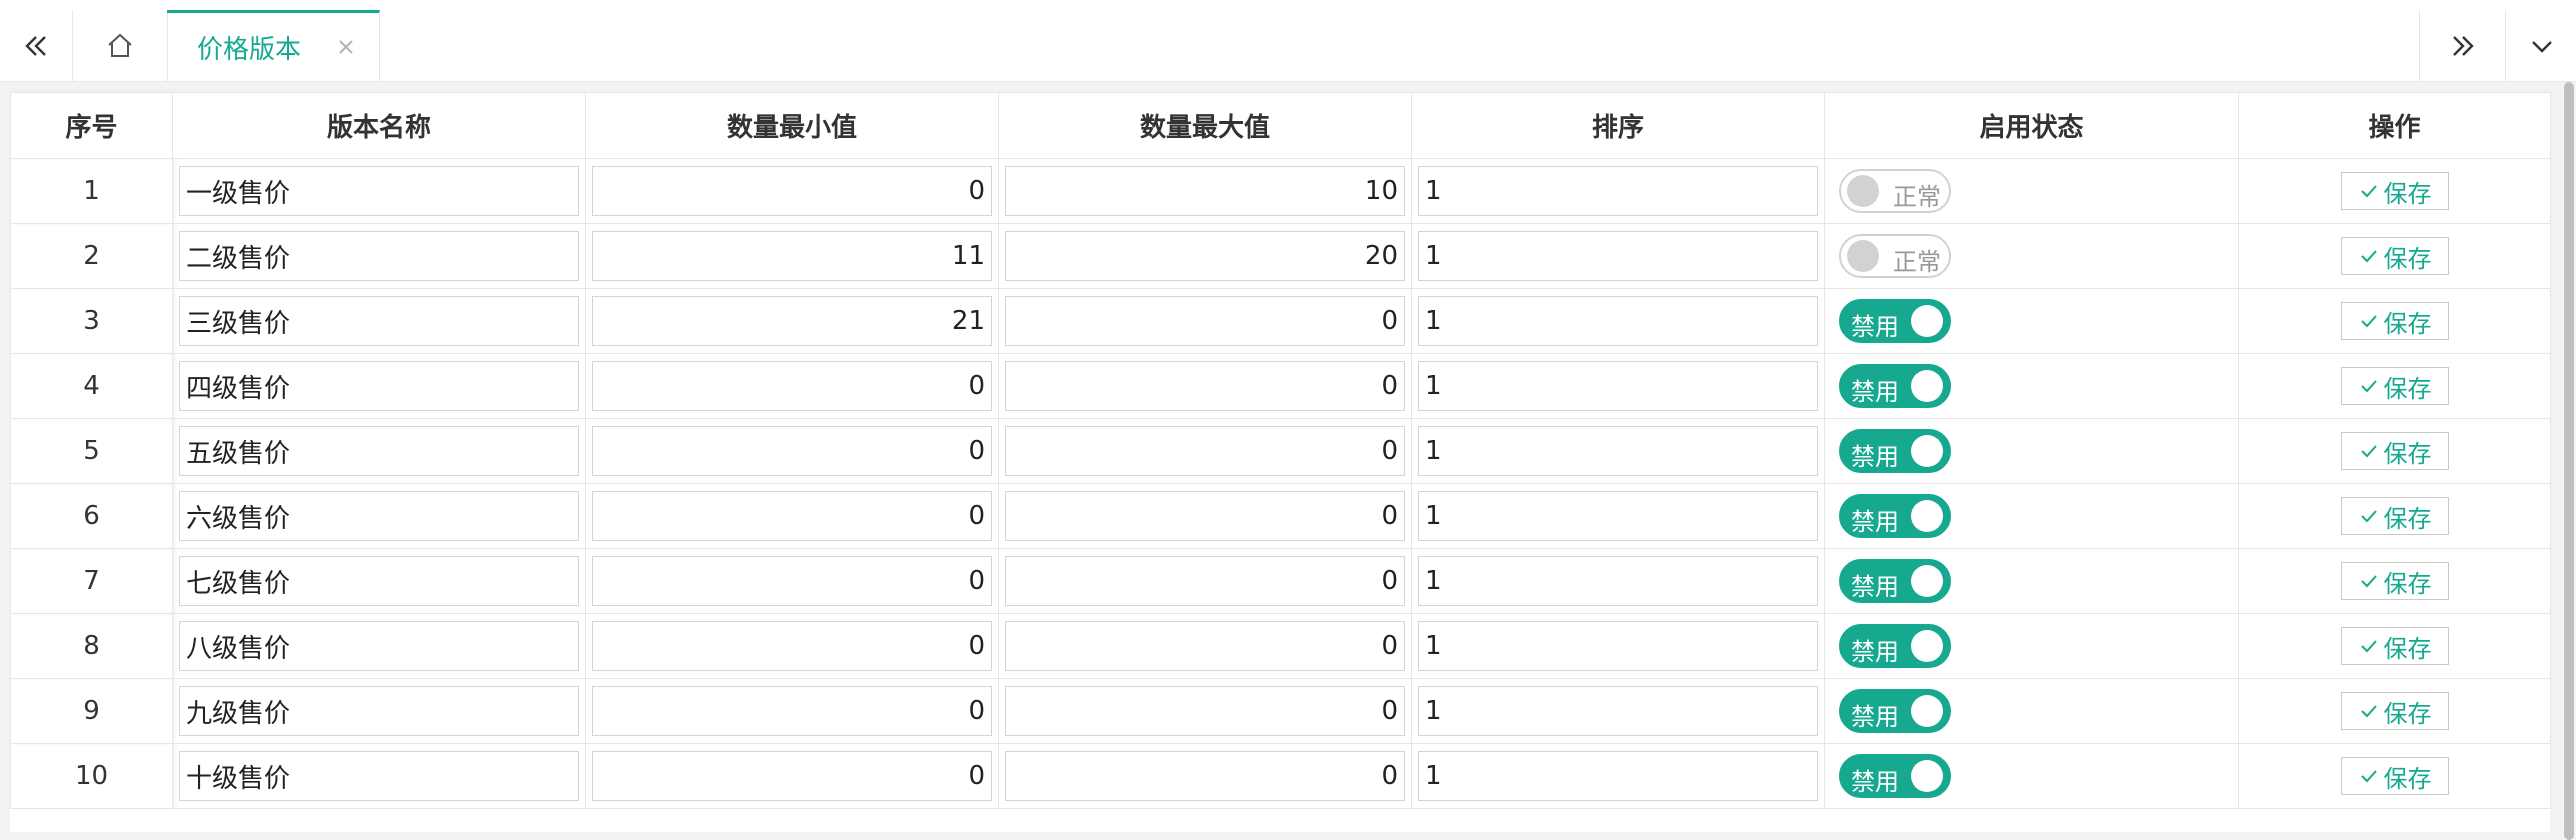 Image resolution: width=2576 pixels, height=840 pixels. What do you see at coordinates (91, 125) in the screenshot?
I see `column-header-seq: 序号` at bounding box center [91, 125].